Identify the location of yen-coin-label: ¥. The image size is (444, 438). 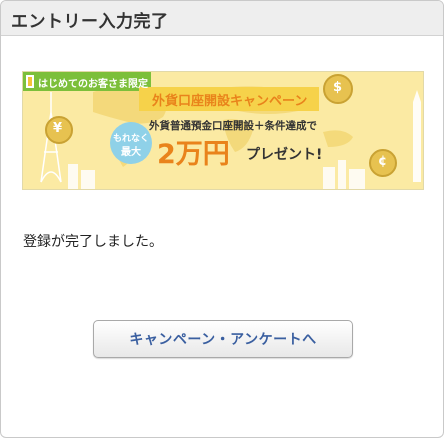
(58, 128).